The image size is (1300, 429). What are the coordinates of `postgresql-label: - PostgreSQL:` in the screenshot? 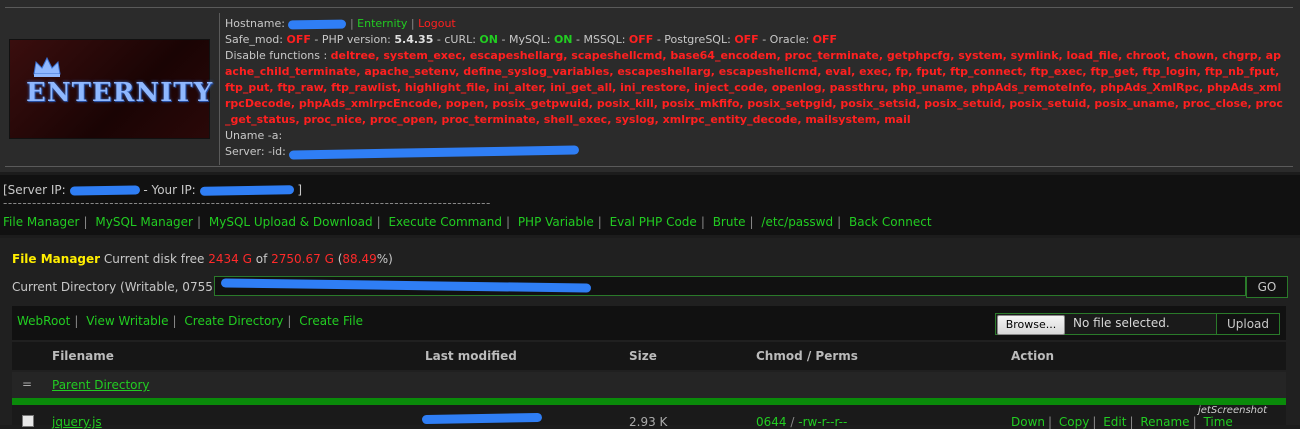 It's located at (693, 39).